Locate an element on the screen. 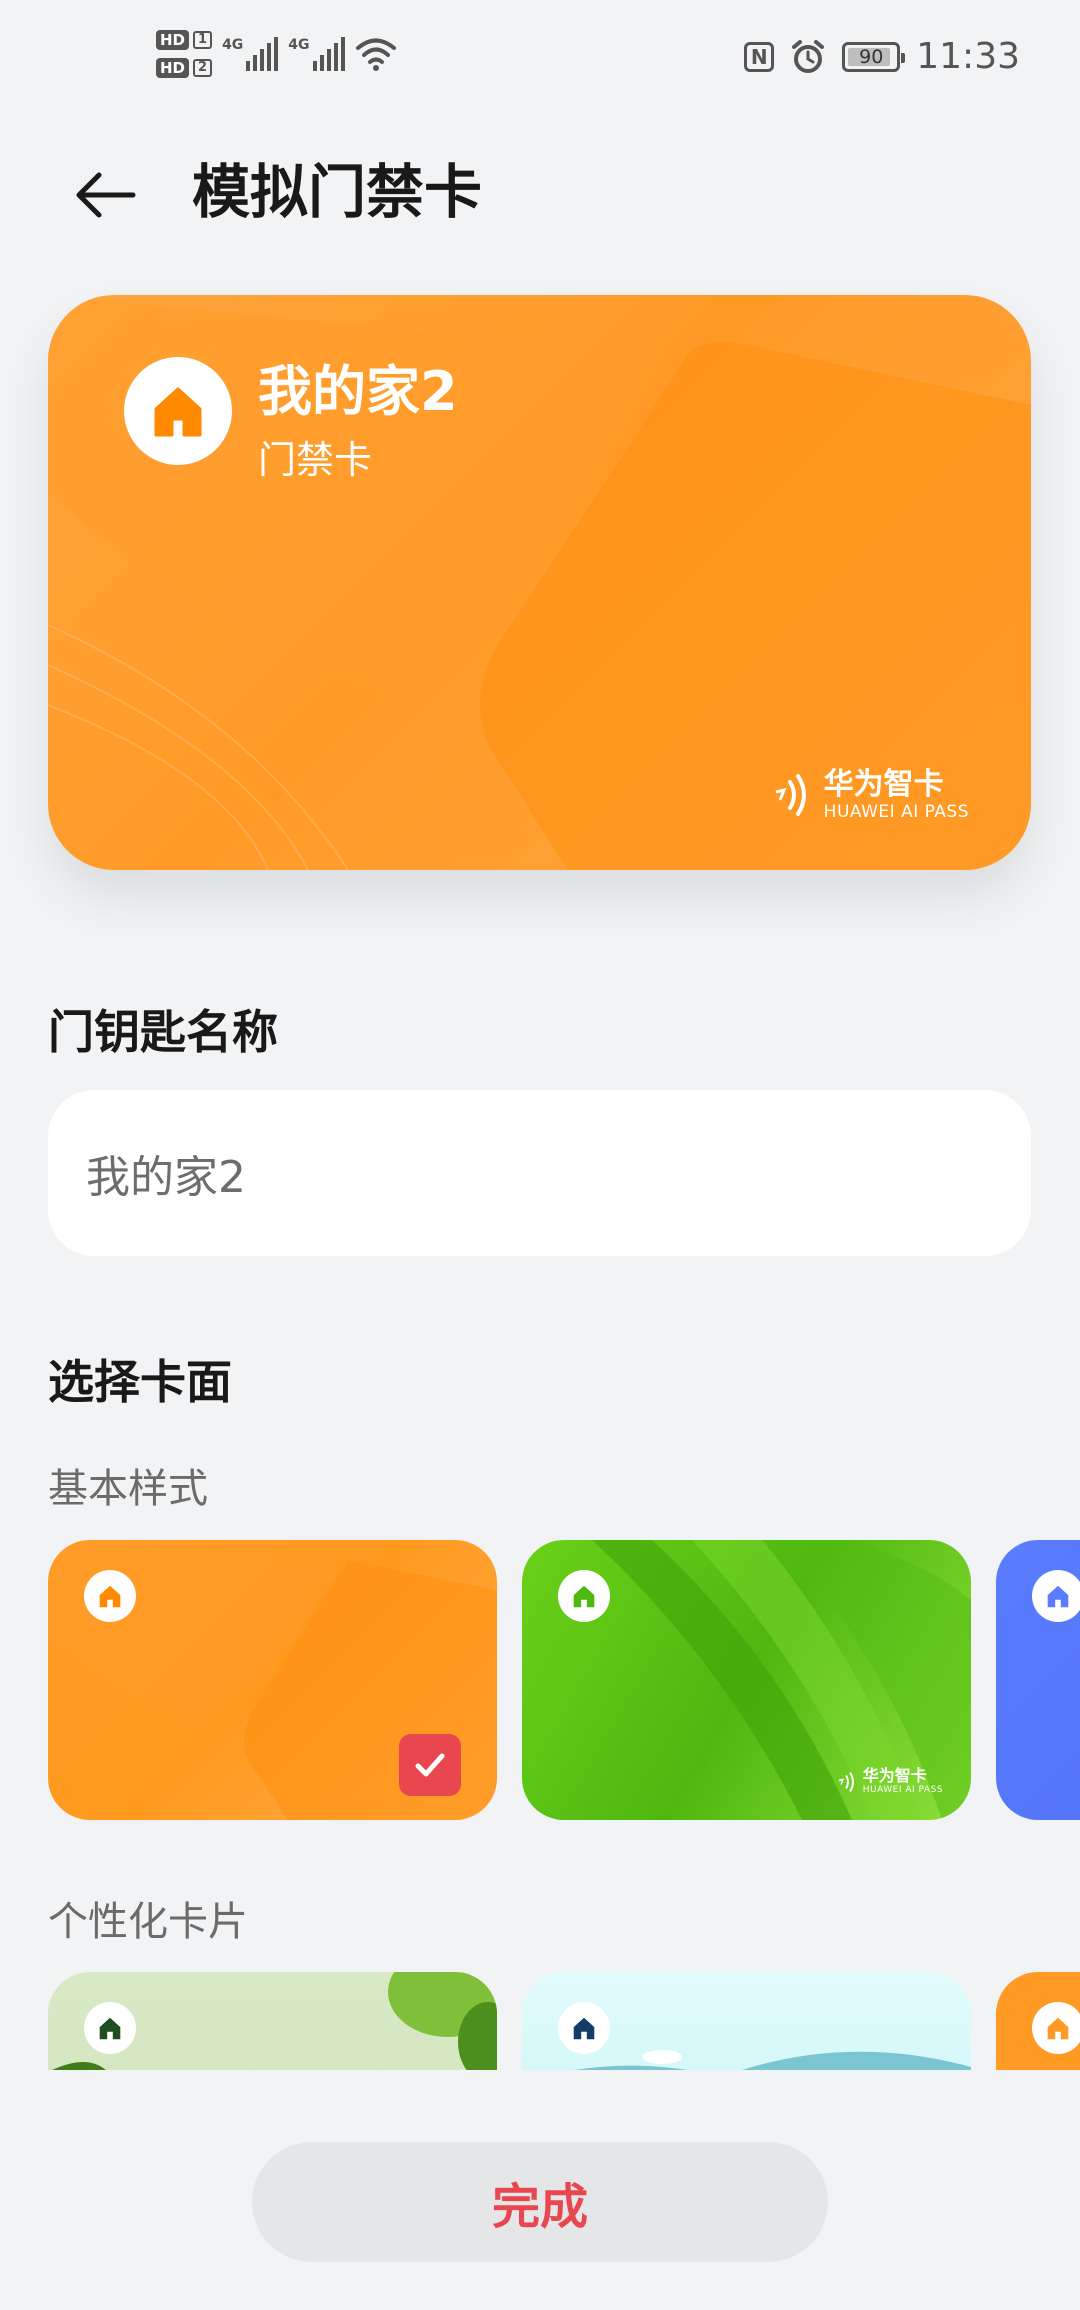  card-style-green: 华为智卡 HUAWEI AI PASS is located at coordinates (746, 1680).